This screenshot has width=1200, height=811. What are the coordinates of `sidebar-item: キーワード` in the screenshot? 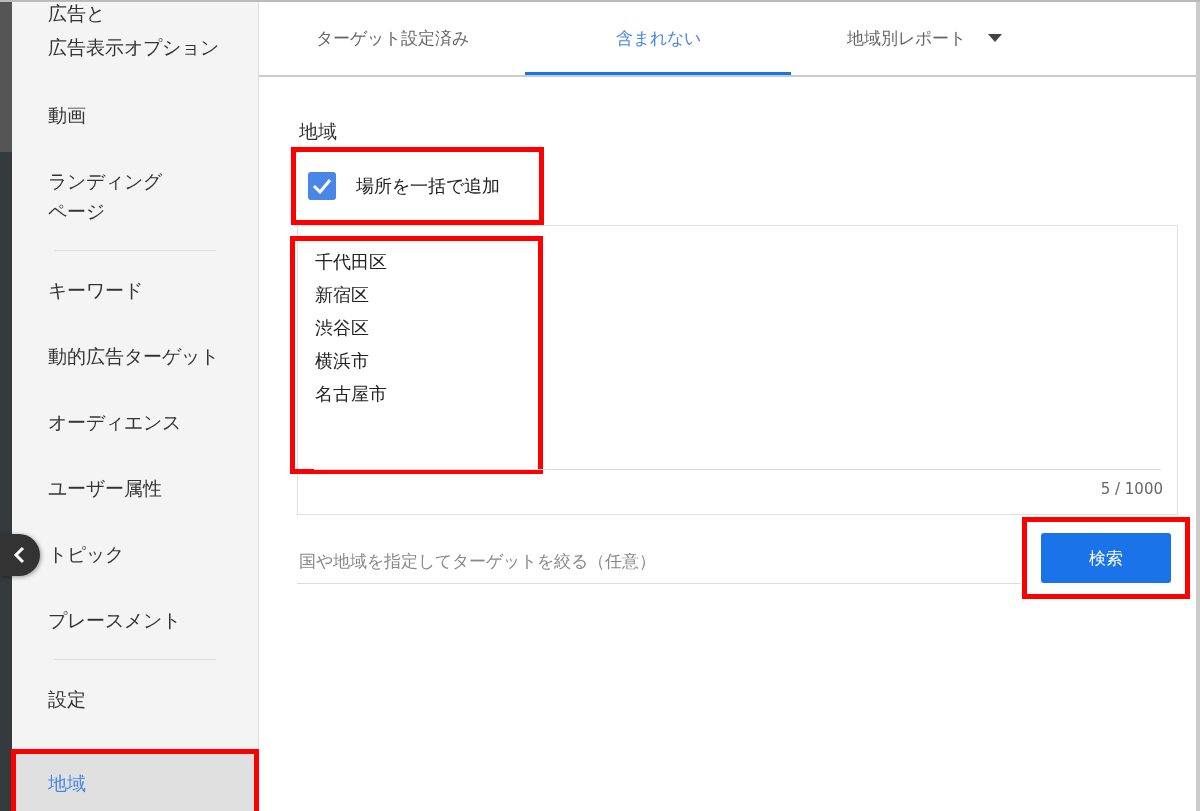 It's located at (151, 290).